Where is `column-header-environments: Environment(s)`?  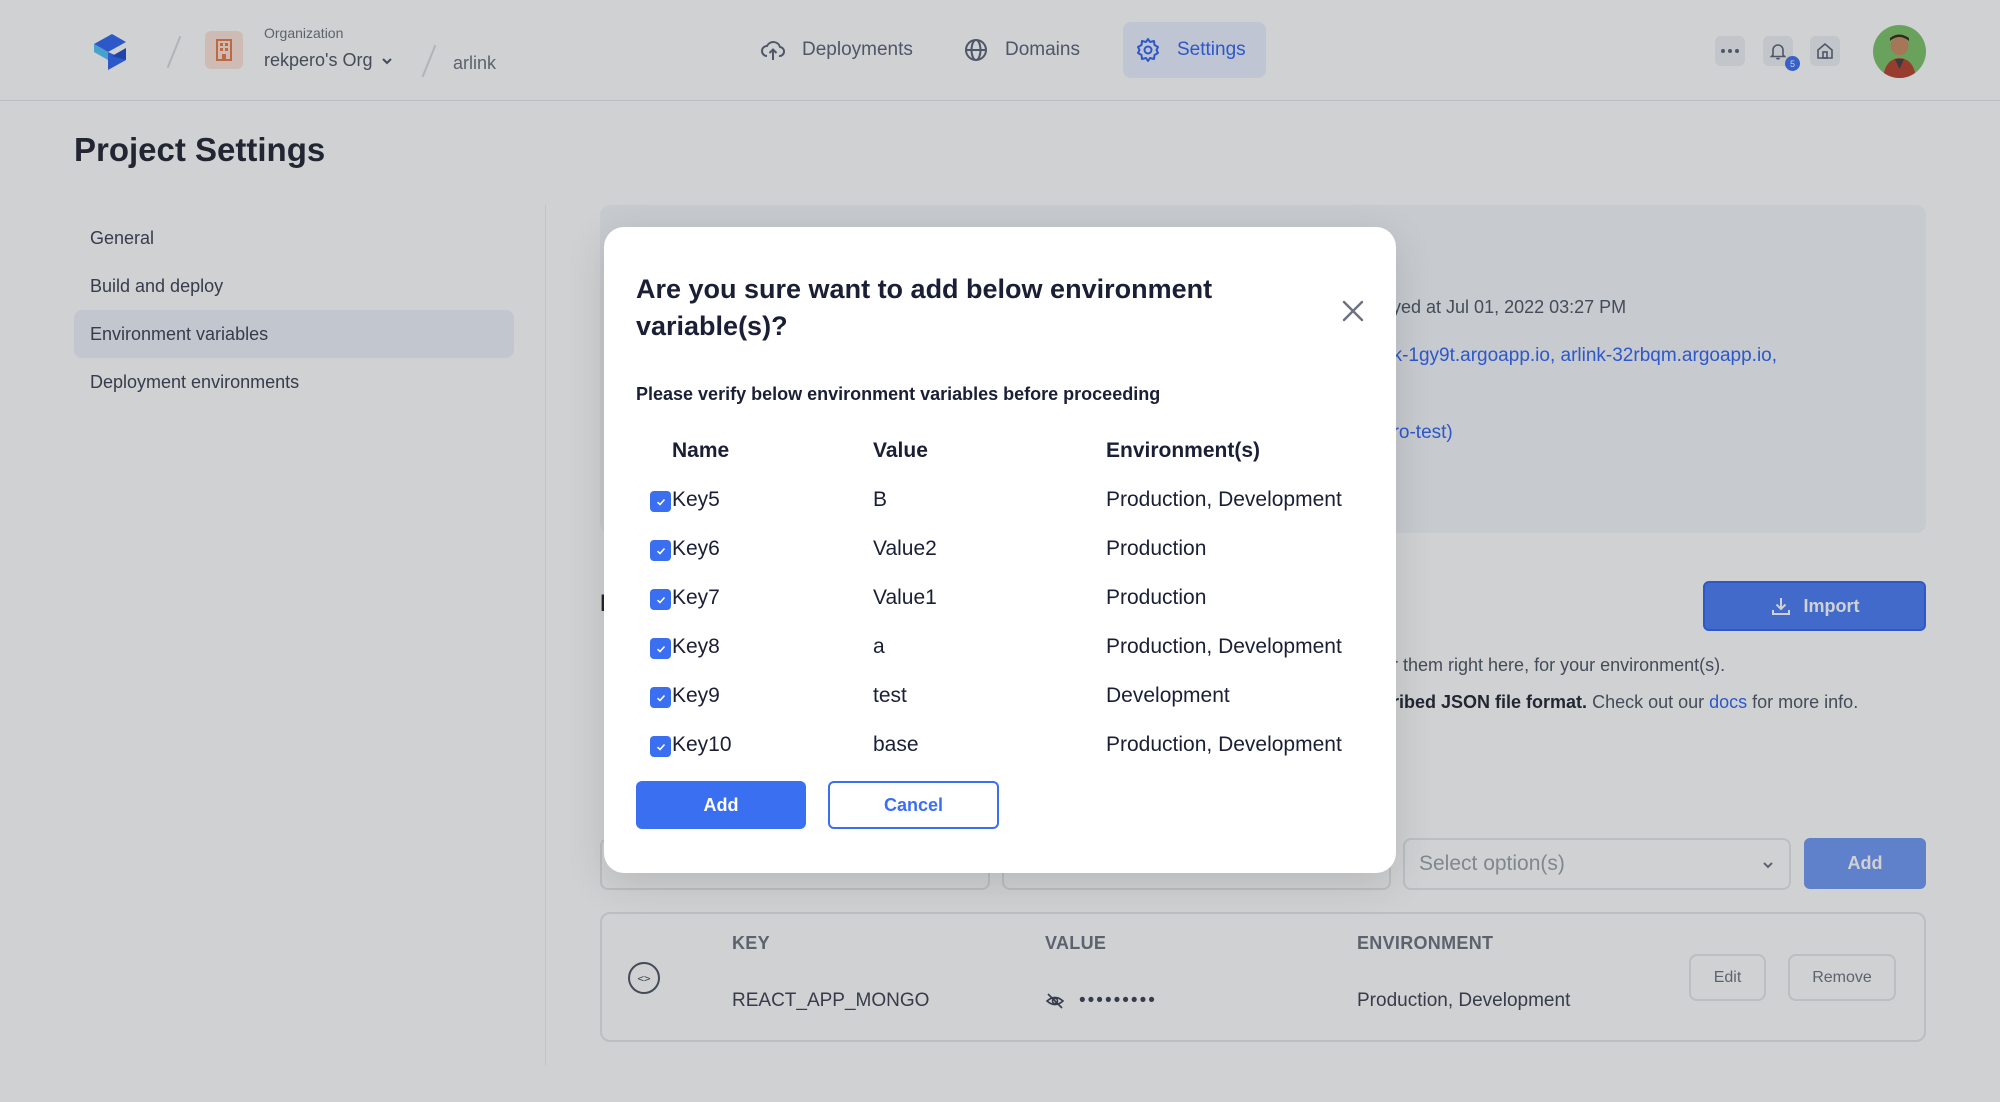 column-header-environments: Environment(s) is located at coordinates (1183, 450).